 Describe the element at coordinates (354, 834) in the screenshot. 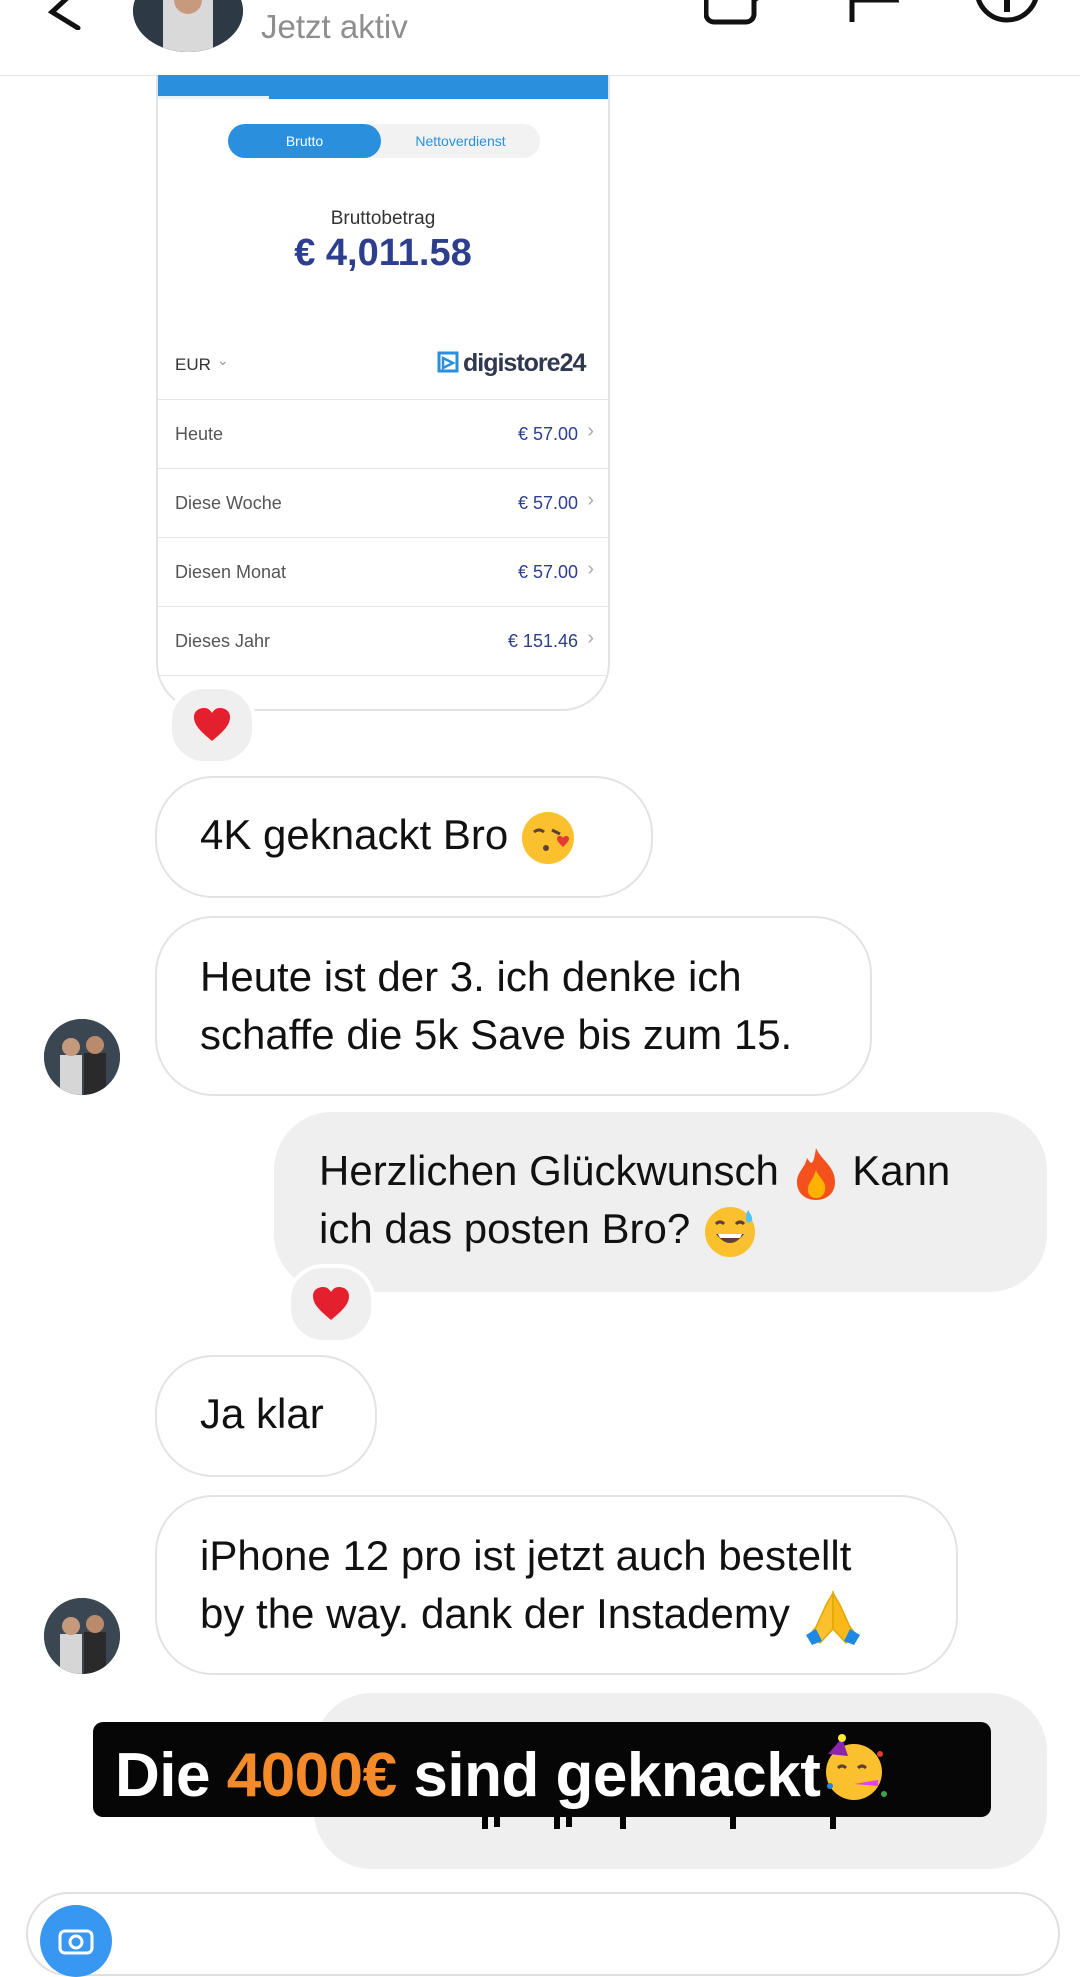

I see `message-text-span: 4K geknackt Bro` at that location.